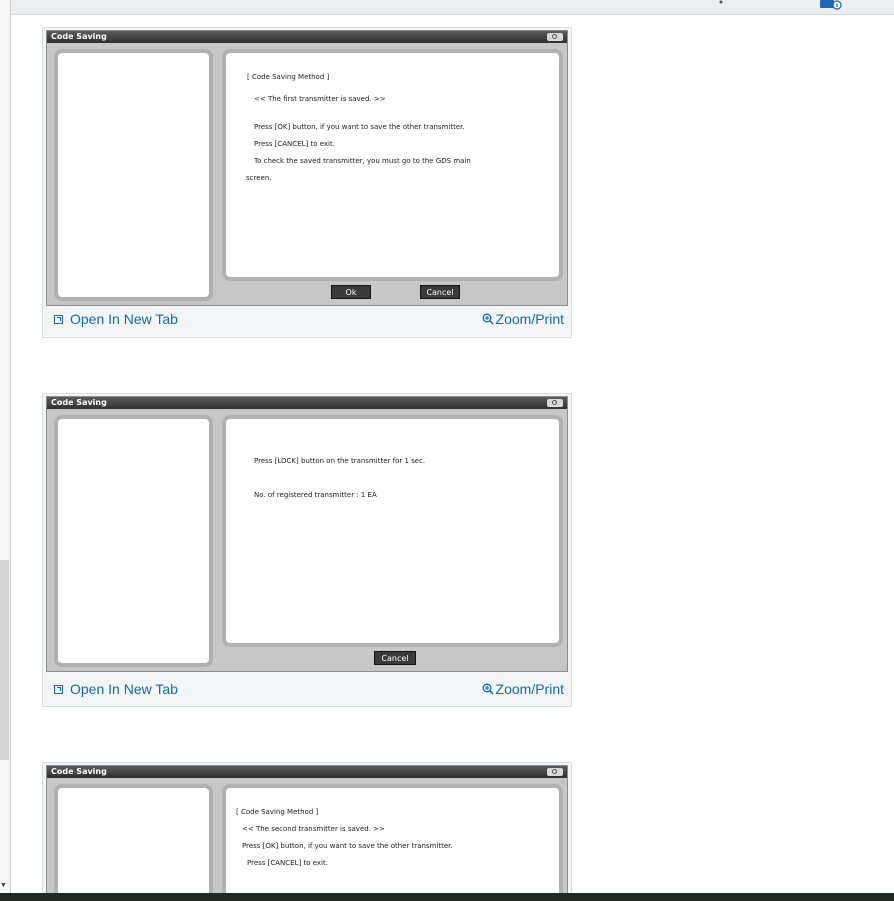 The height and width of the screenshot is (901, 894). What do you see at coordinates (320, 99) in the screenshot?
I see `message-line: << The first transmitter is saved. >>` at bounding box center [320, 99].